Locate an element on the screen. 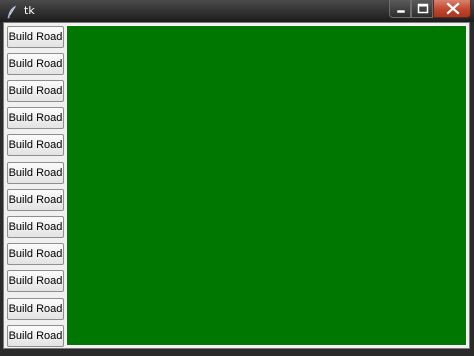 This screenshot has height=356, width=474. build-road-button-11: Build Road is located at coordinates (35, 309).